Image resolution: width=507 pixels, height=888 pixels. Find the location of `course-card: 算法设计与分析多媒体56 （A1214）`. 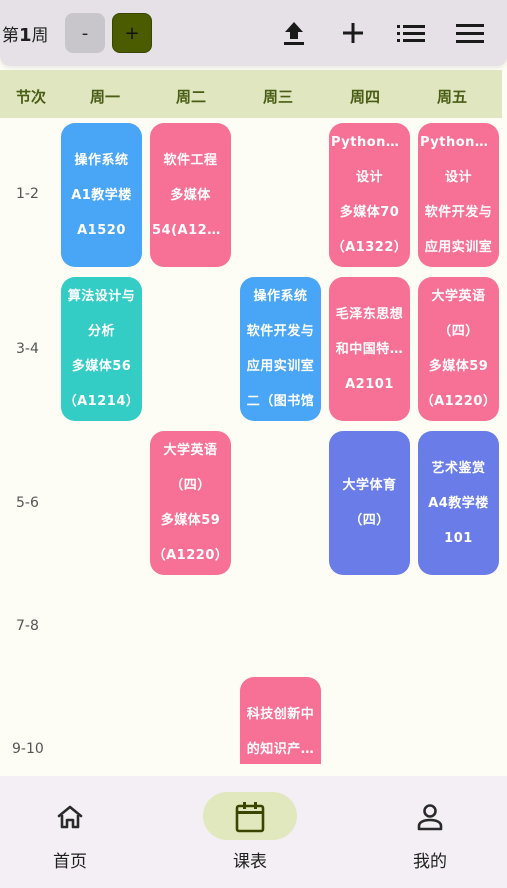

course-card: 算法设计与分析多媒体56 （A1214） is located at coordinates (101, 349).